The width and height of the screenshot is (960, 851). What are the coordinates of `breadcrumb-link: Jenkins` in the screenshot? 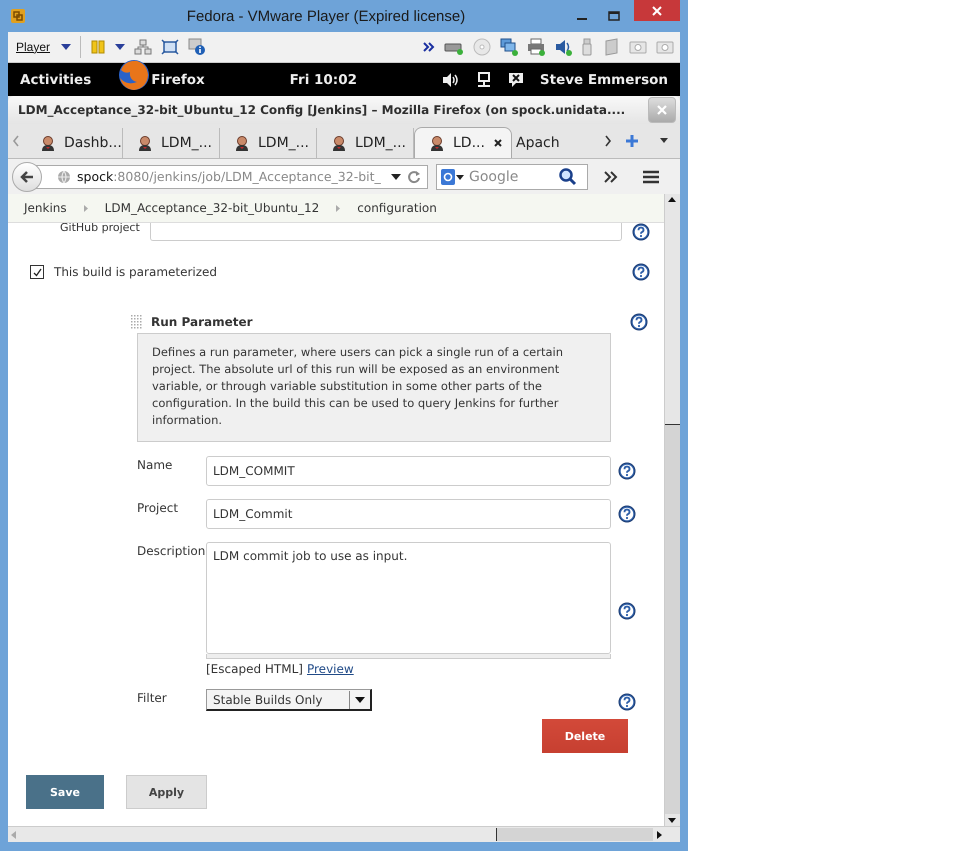 It's located at (45, 208).